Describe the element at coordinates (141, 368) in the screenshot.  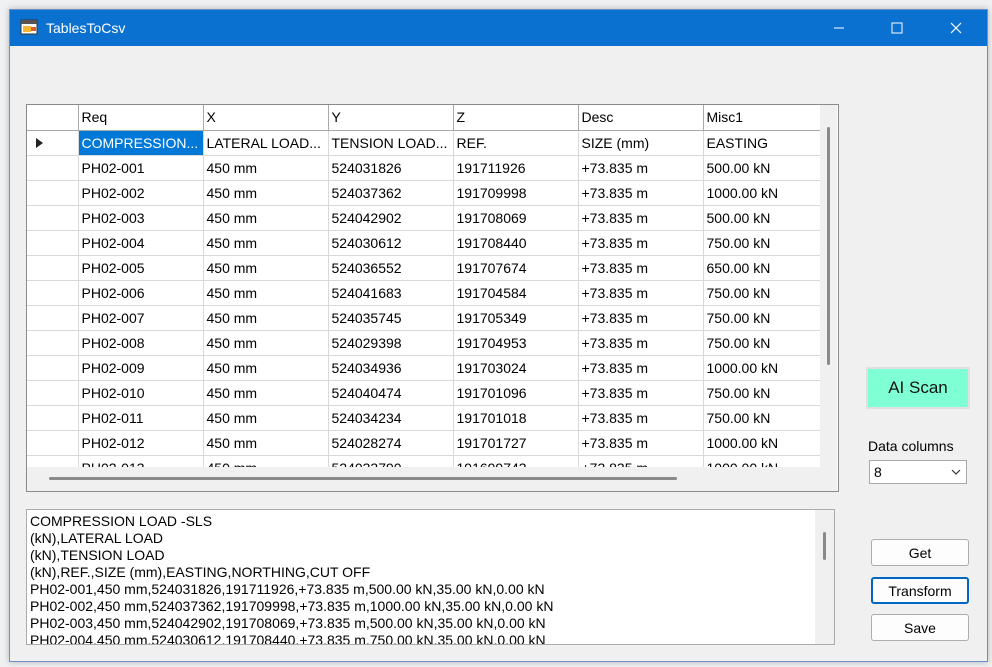
I see `grid-cell: PH02-009` at that location.